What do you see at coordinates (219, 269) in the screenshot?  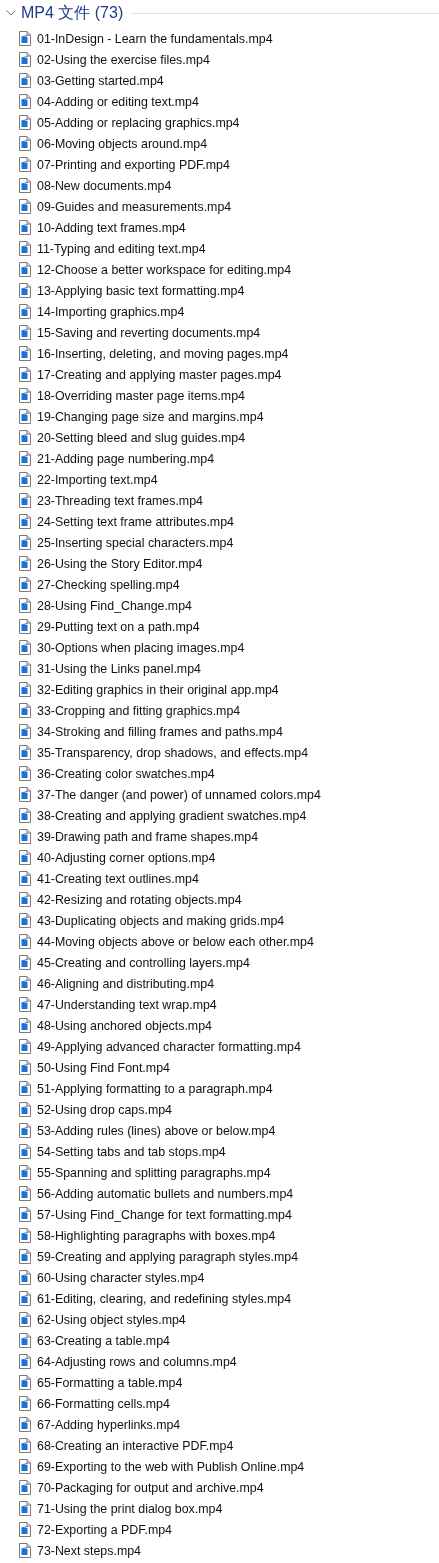 I see `file-item: 12-Choose a better workspace for editing.mp4` at bounding box center [219, 269].